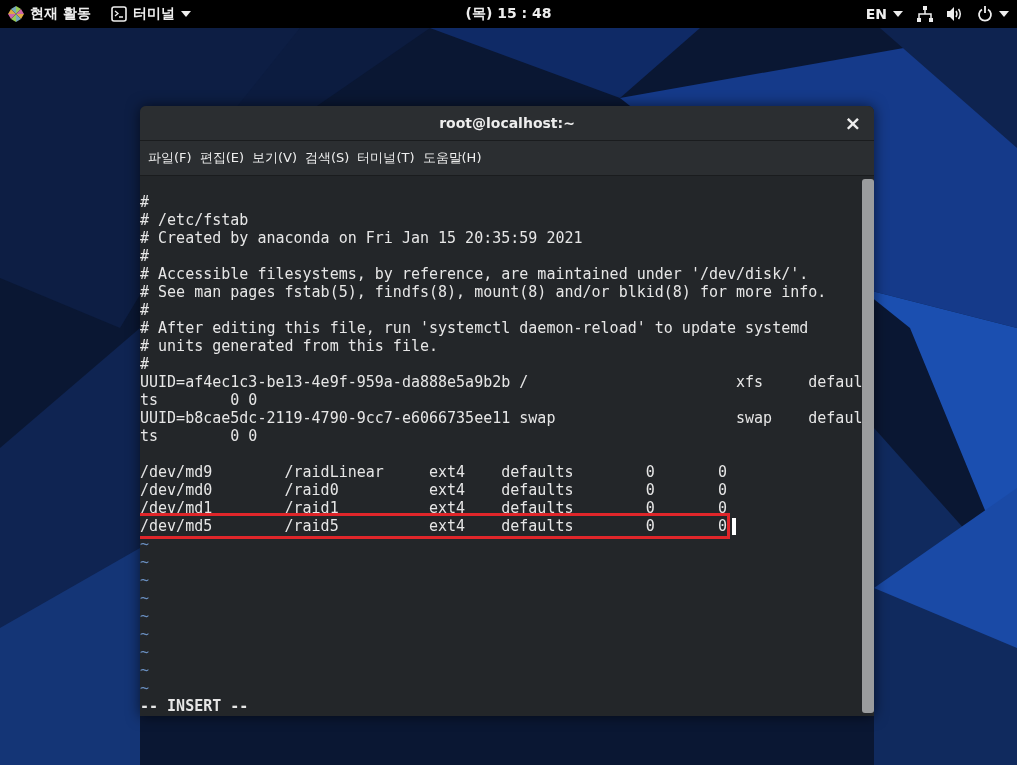 This screenshot has width=1017, height=765. Describe the element at coordinates (289, 346) in the screenshot. I see `code-line: # units generated from this file.` at that location.